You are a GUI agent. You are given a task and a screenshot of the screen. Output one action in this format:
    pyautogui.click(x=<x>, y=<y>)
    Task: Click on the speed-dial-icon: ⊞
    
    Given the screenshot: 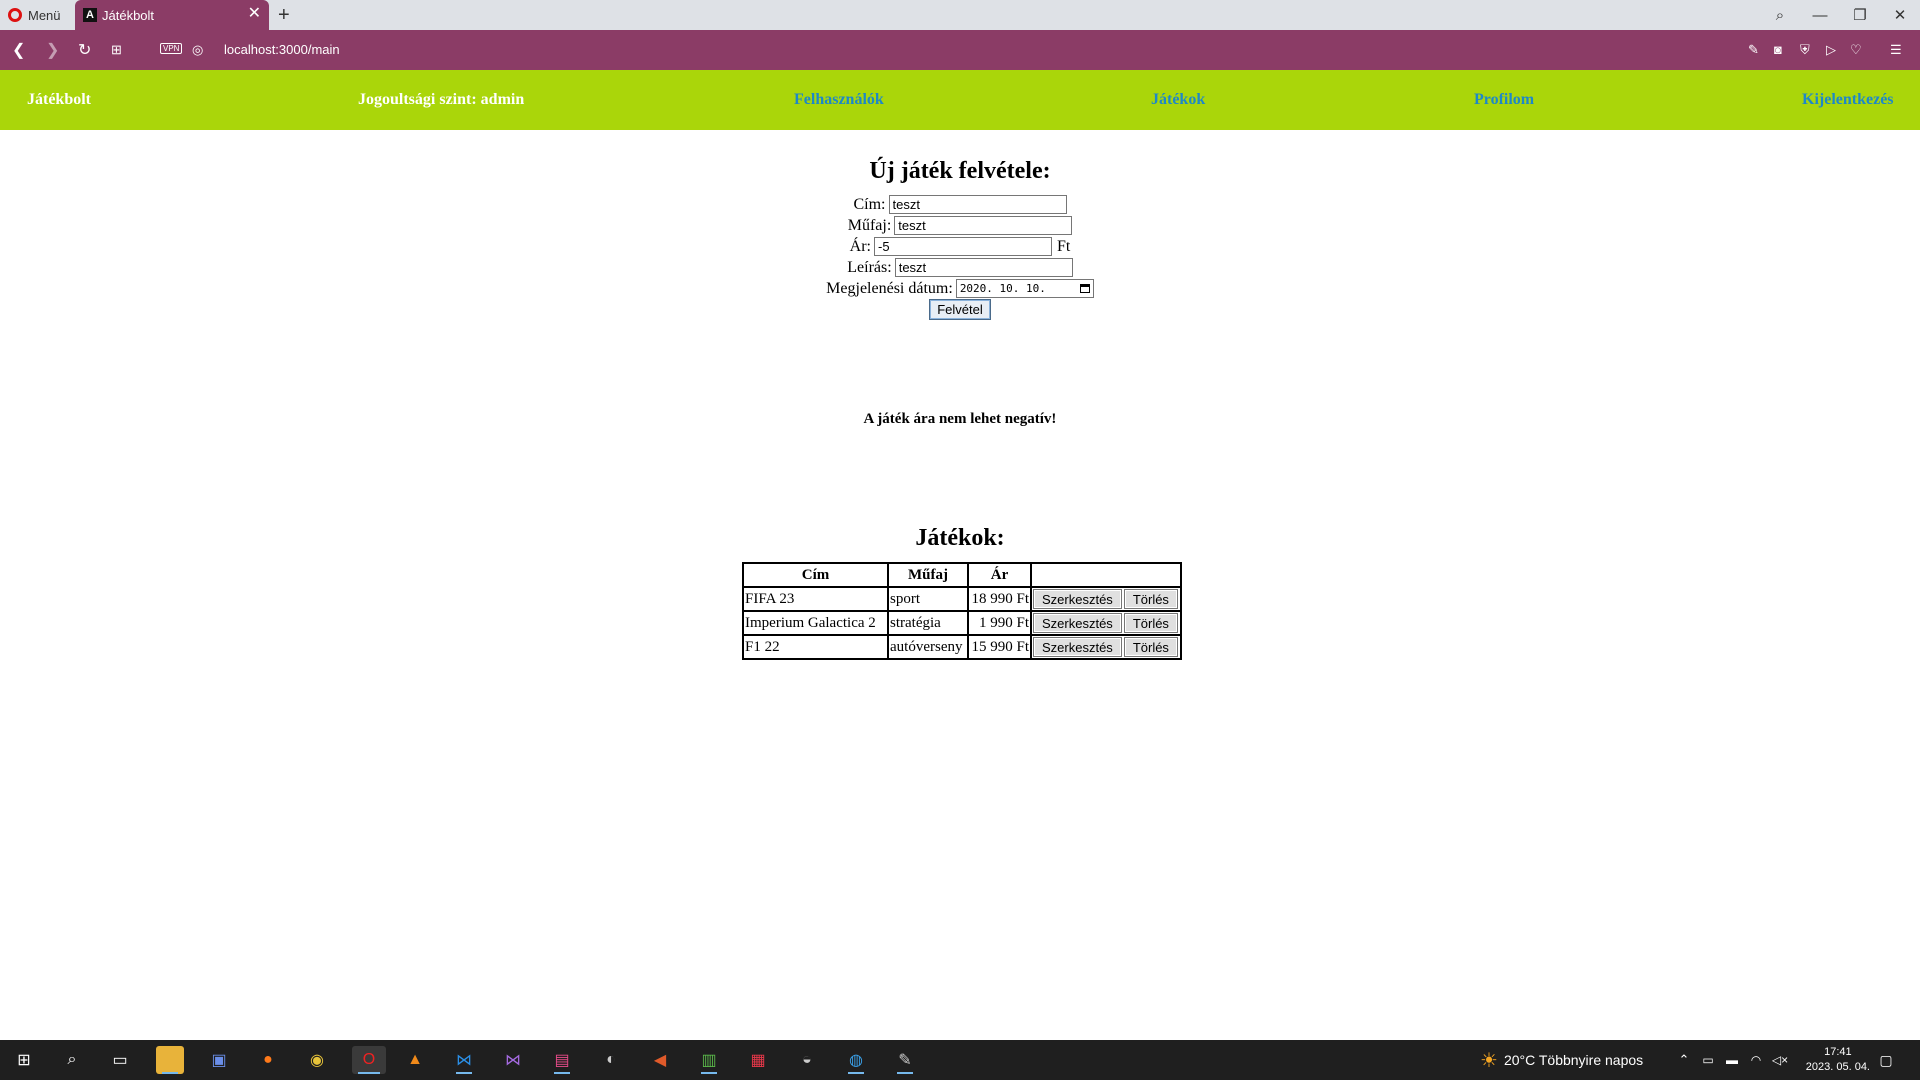 What is the action you would take?
    pyautogui.click(x=116, y=50)
    